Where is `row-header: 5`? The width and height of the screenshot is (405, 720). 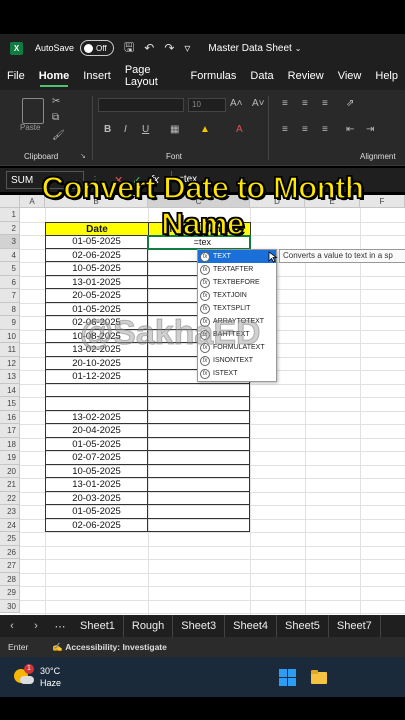 row-header: 5 is located at coordinates (10, 269).